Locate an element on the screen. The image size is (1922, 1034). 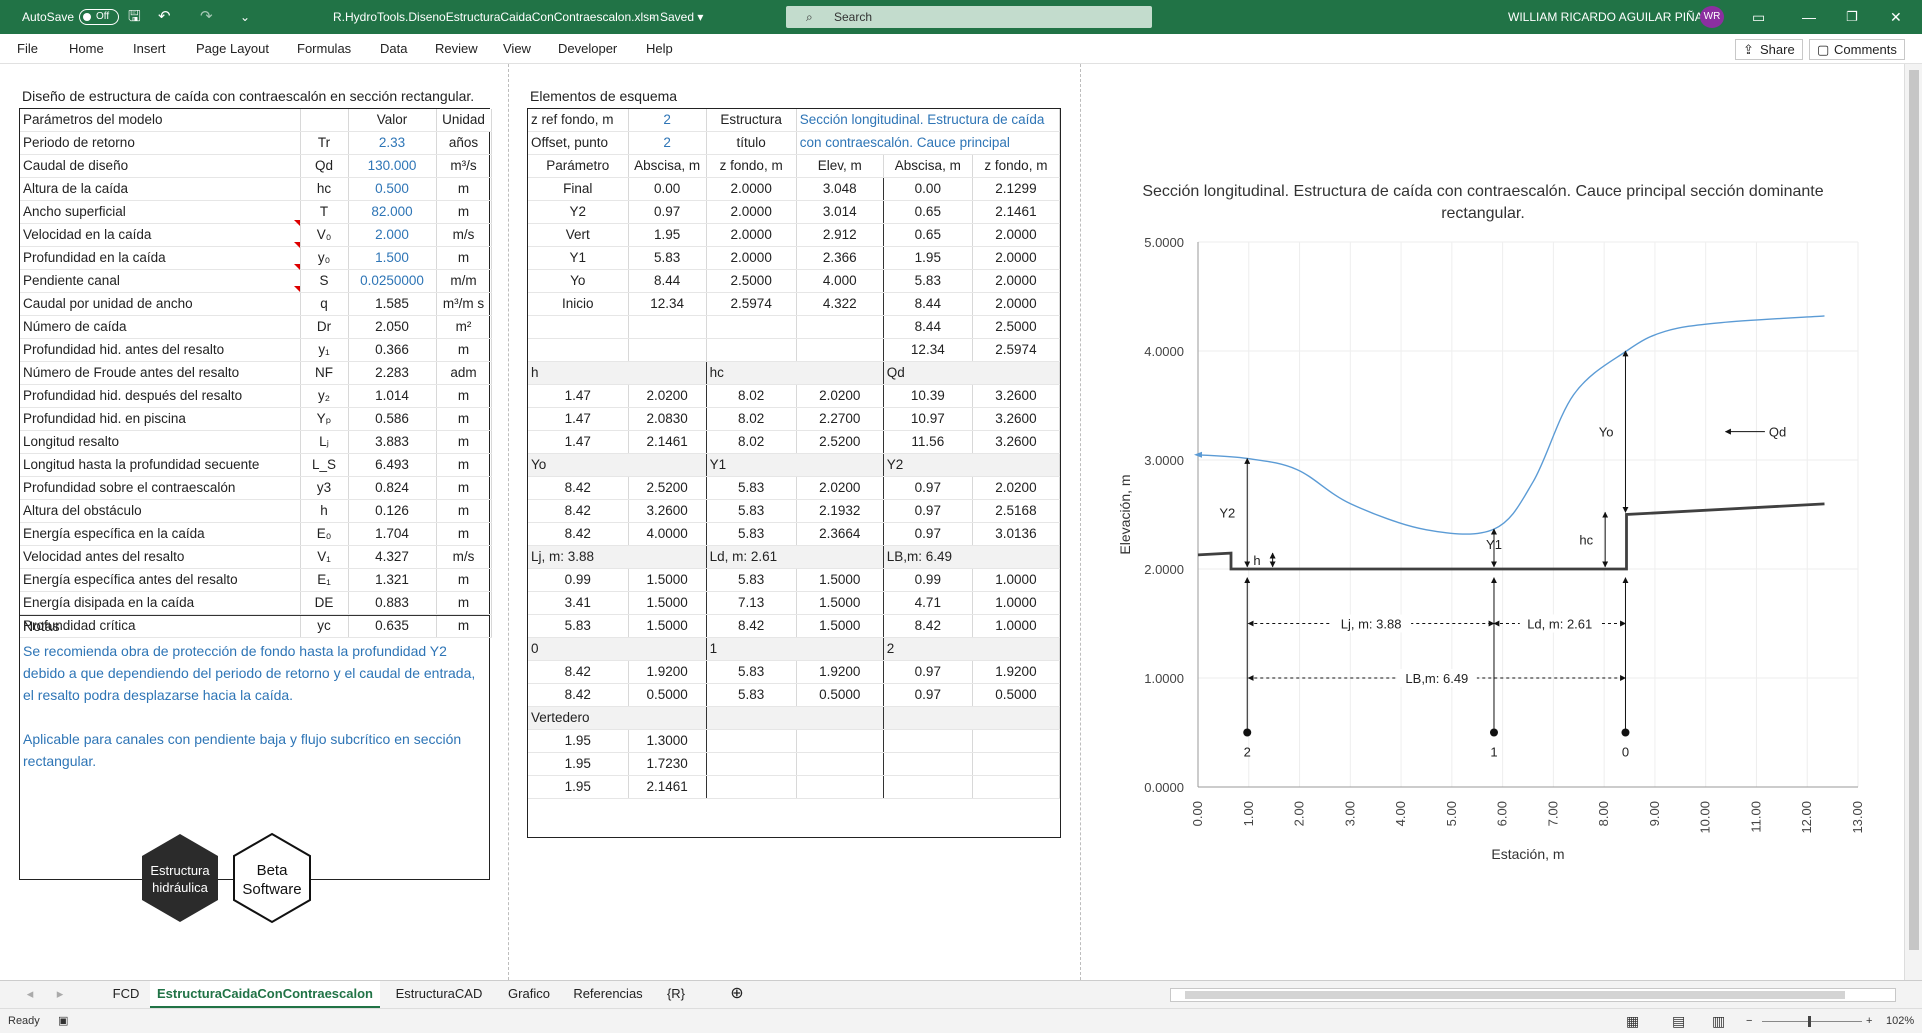
schema-block-row: 5.83 1.5000 8.42 1.5000 8.42 1.0000 is located at coordinates (794, 626).